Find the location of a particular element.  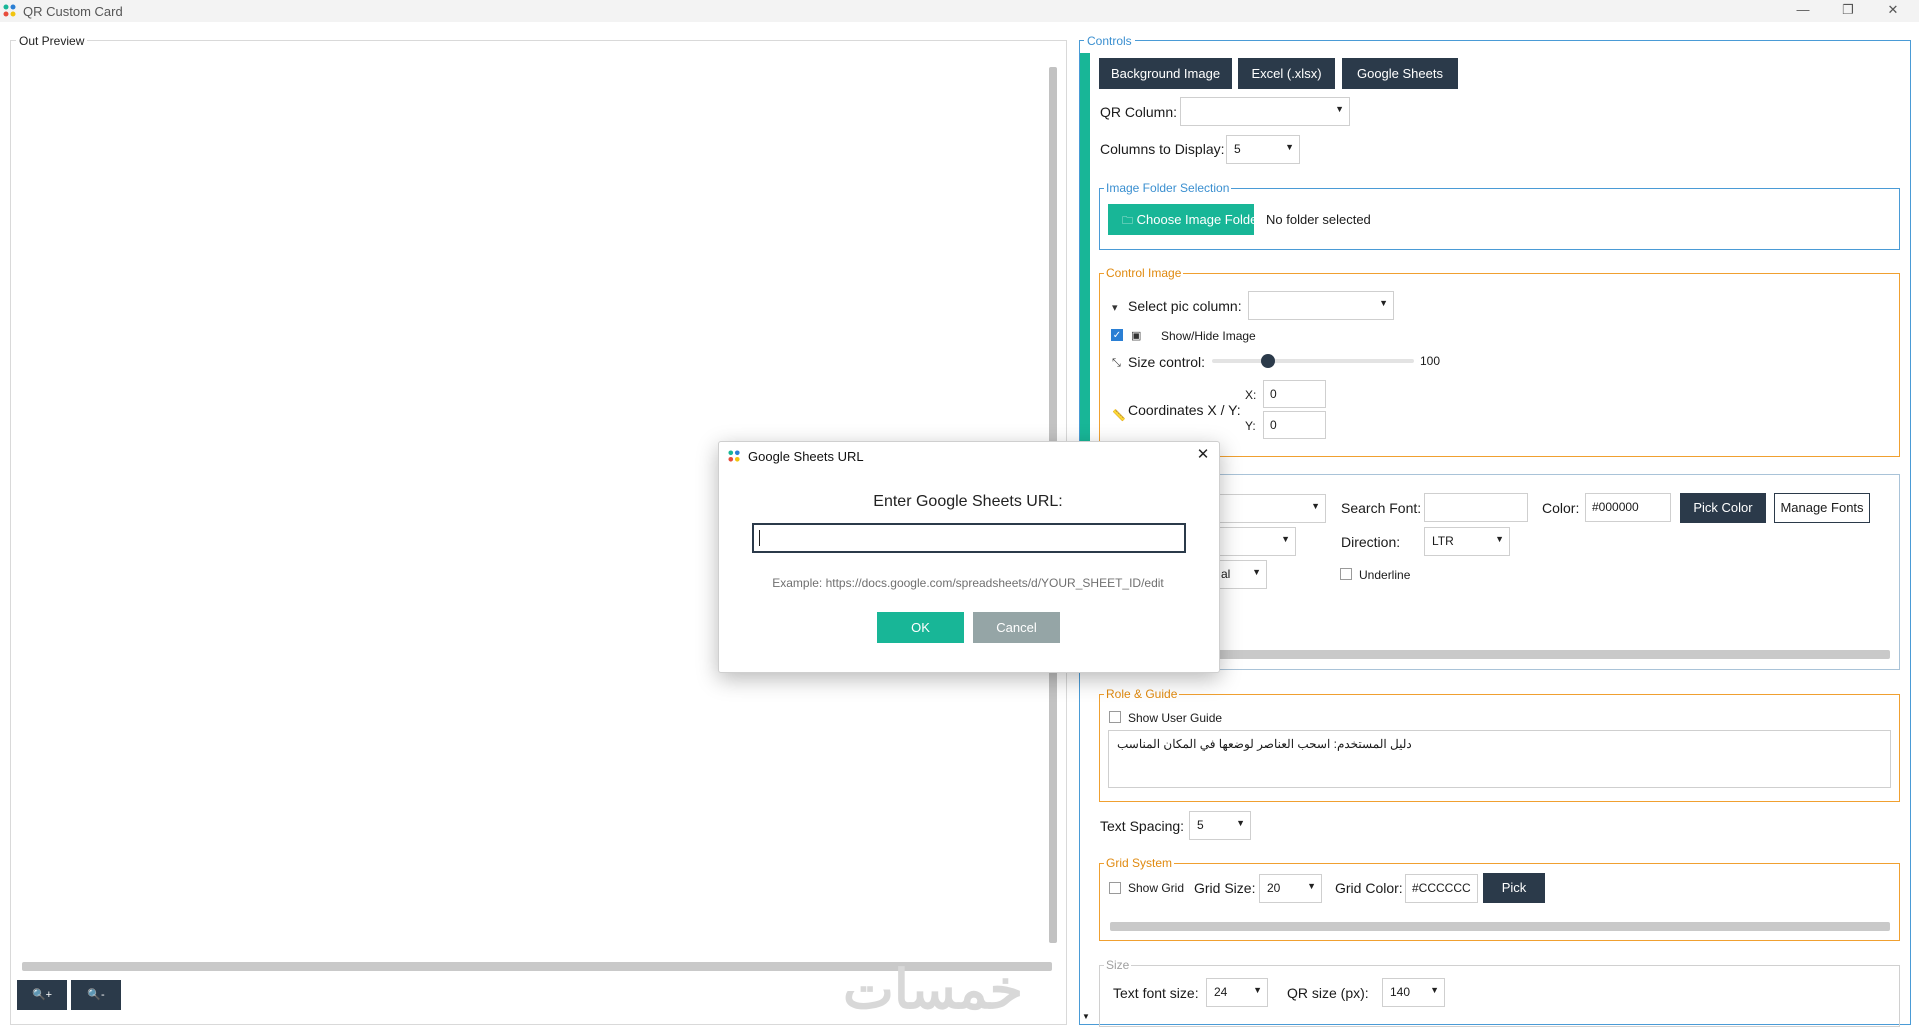

y-label: Y: is located at coordinates (1250, 426).